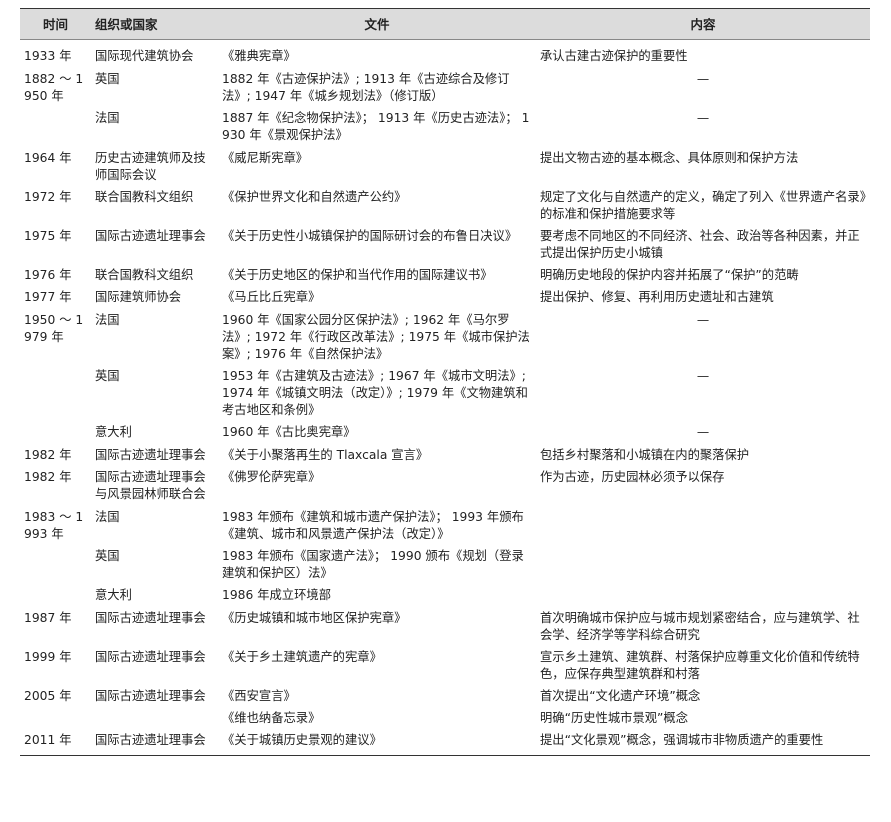 The height and width of the screenshot is (822, 891). Describe the element at coordinates (271, 477) in the screenshot. I see `cell-document: 《佛罗伦萨宪章》` at that location.